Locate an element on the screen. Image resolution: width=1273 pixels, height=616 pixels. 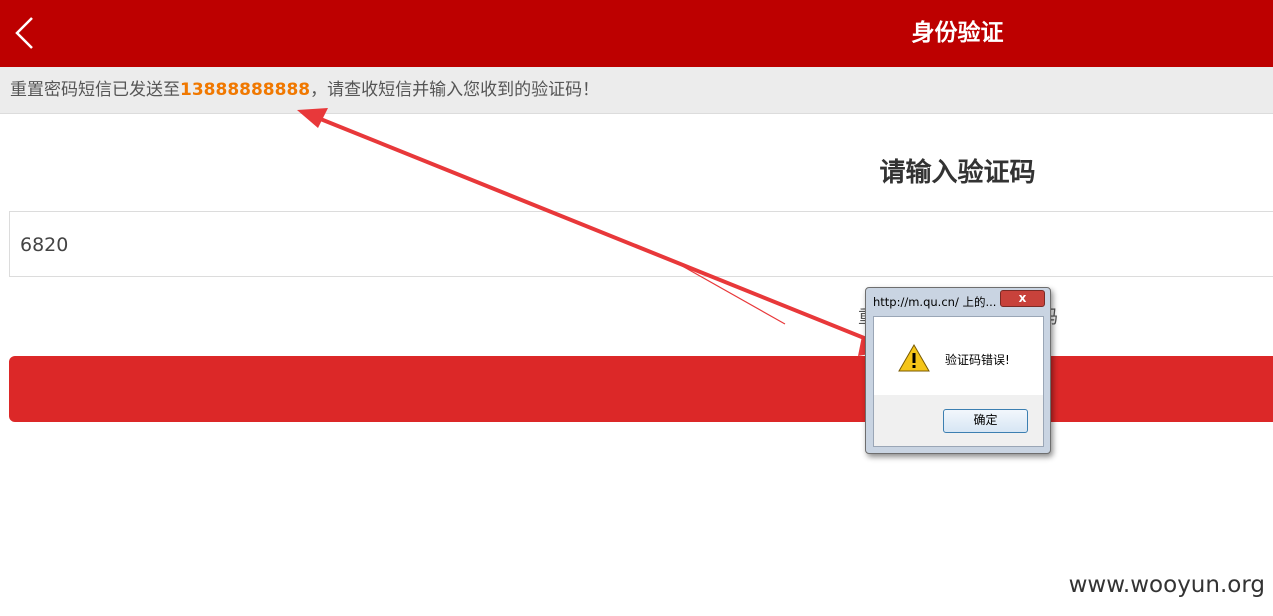
verification-code-input is located at coordinates (641, 245).